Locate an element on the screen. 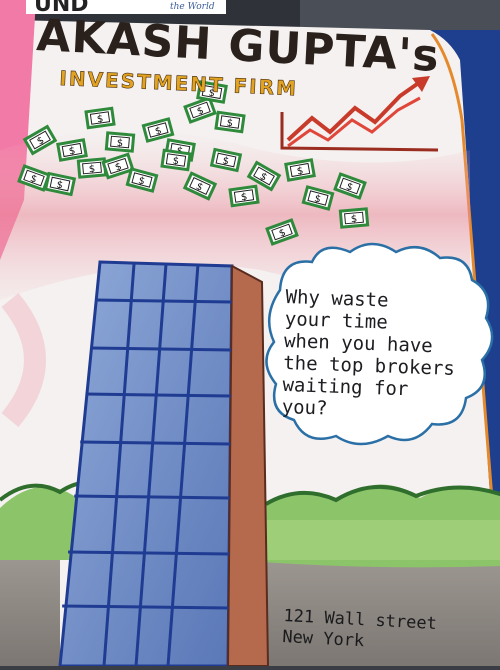  lawn-right is located at coordinates (381, 540).